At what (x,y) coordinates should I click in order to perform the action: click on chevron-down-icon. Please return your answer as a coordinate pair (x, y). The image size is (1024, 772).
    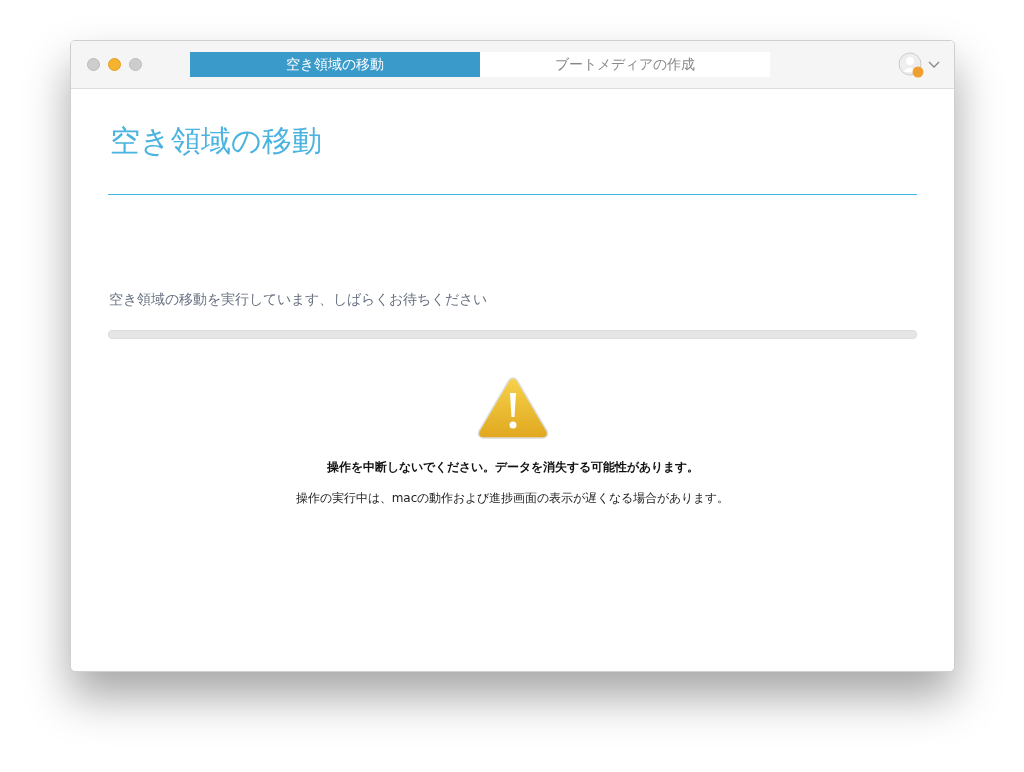
    Looking at the image, I should click on (934, 64).